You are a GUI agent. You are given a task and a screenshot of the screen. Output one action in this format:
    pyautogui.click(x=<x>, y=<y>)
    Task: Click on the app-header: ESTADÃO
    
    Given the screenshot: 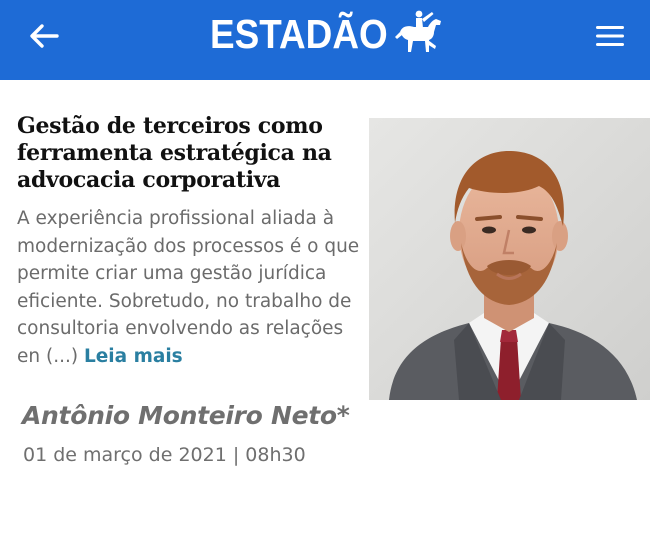 What is the action you would take?
    pyautogui.click(x=325, y=40)
    